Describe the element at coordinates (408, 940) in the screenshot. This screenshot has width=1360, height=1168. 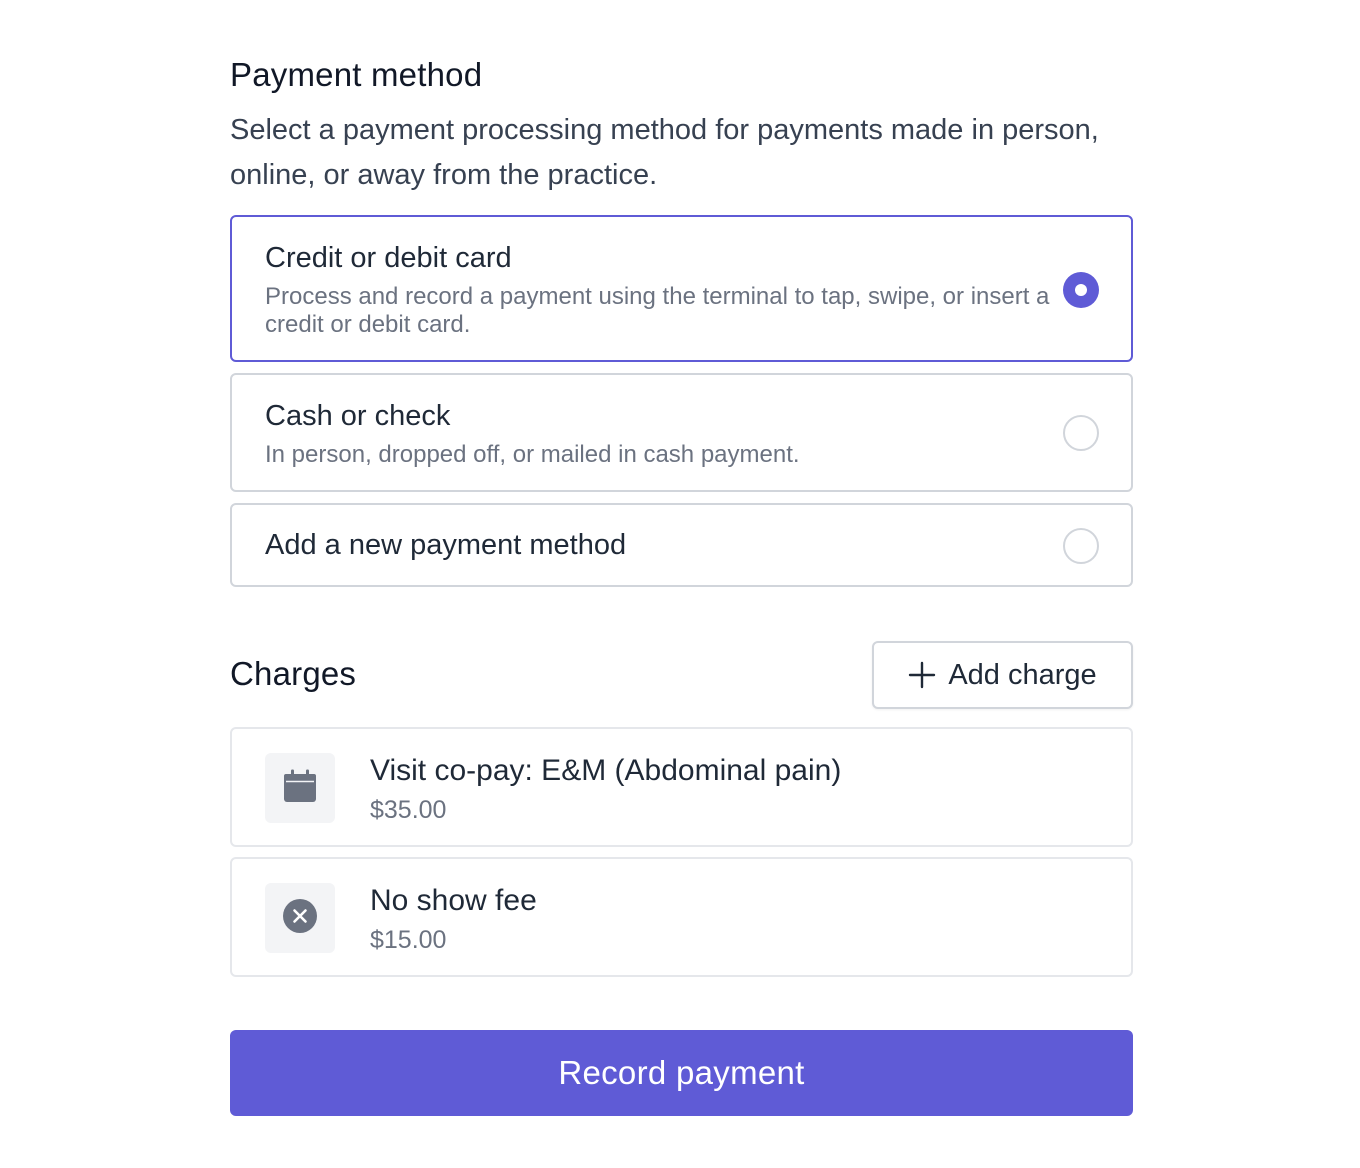
I see `charge-amount: $15.00` at that location.